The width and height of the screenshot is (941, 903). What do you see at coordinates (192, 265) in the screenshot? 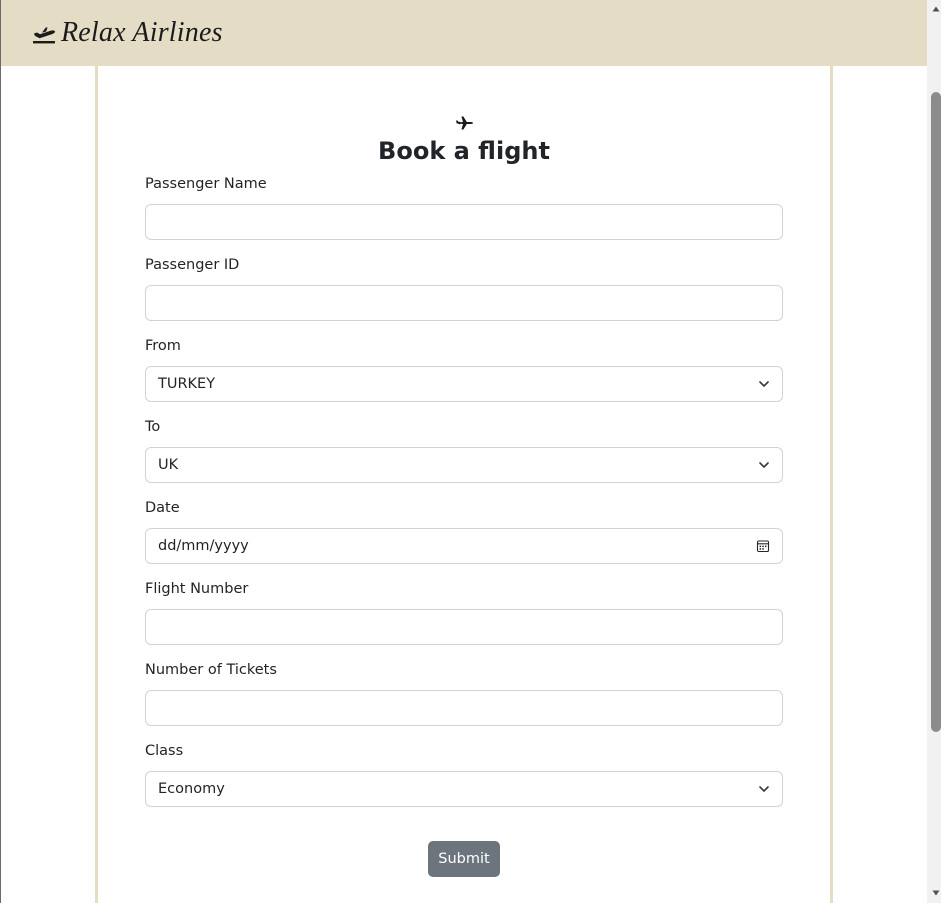
I see `passenger-id-label: Passenger ID` at bounding box center [192, 265].